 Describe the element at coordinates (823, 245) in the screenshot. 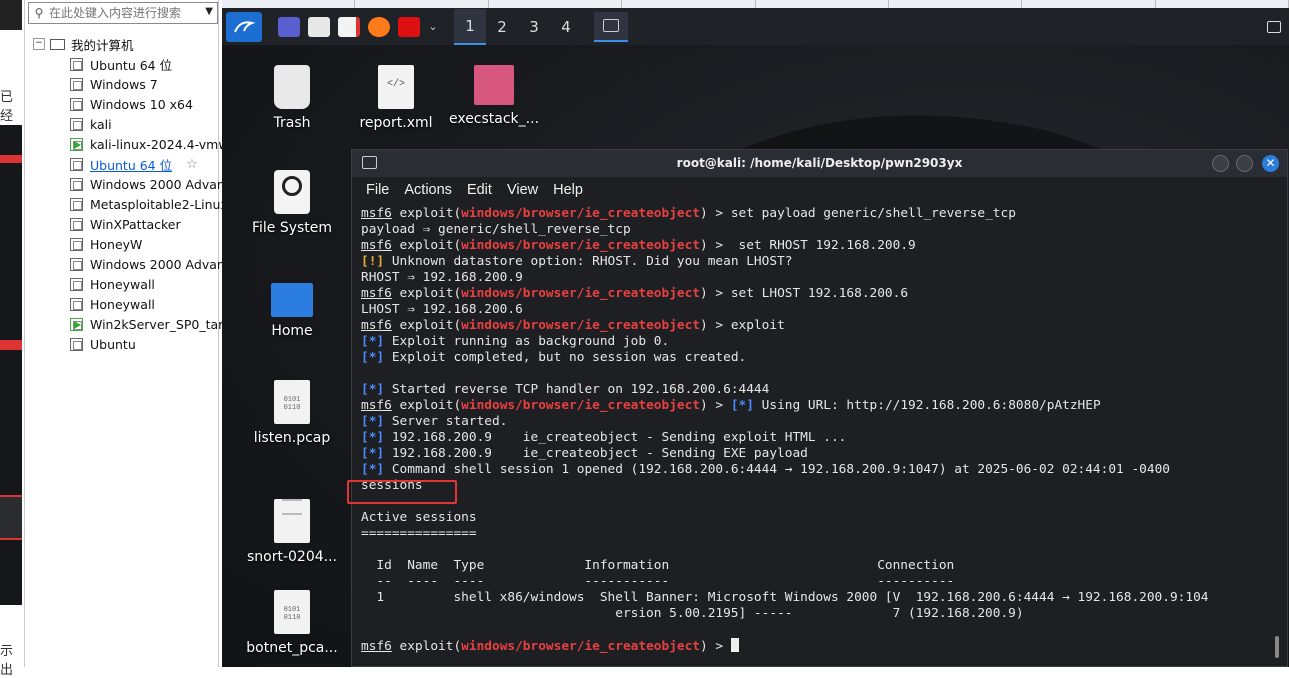

I see `command-text: set RHOST 192.168.200.9` at that location.